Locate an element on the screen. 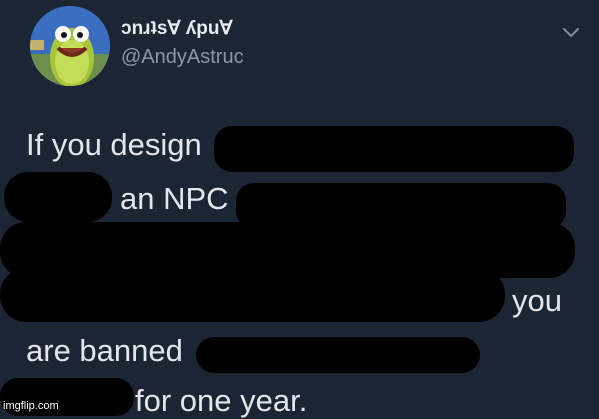  tweet-text-line-5: for one year. is located at coordinates (221, 400).